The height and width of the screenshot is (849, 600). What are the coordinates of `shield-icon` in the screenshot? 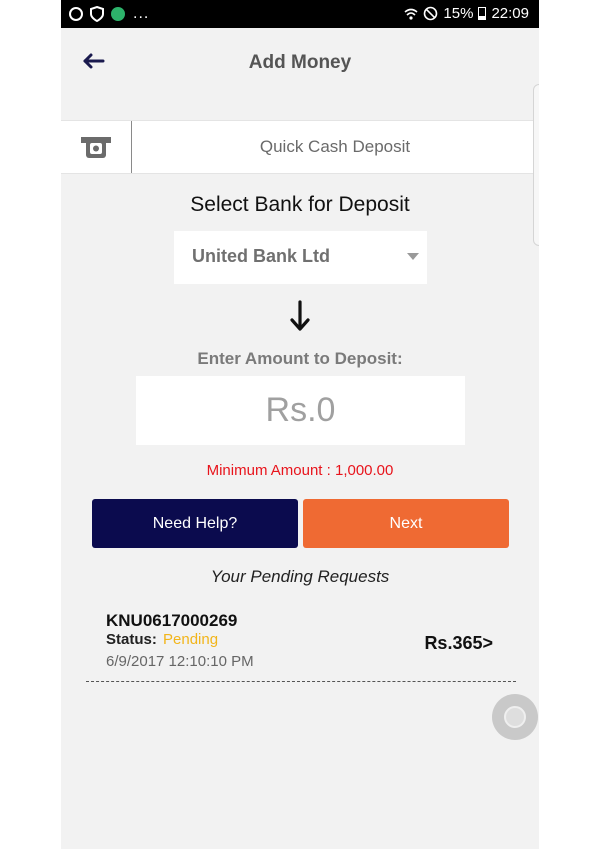 It's located at (76, 14).